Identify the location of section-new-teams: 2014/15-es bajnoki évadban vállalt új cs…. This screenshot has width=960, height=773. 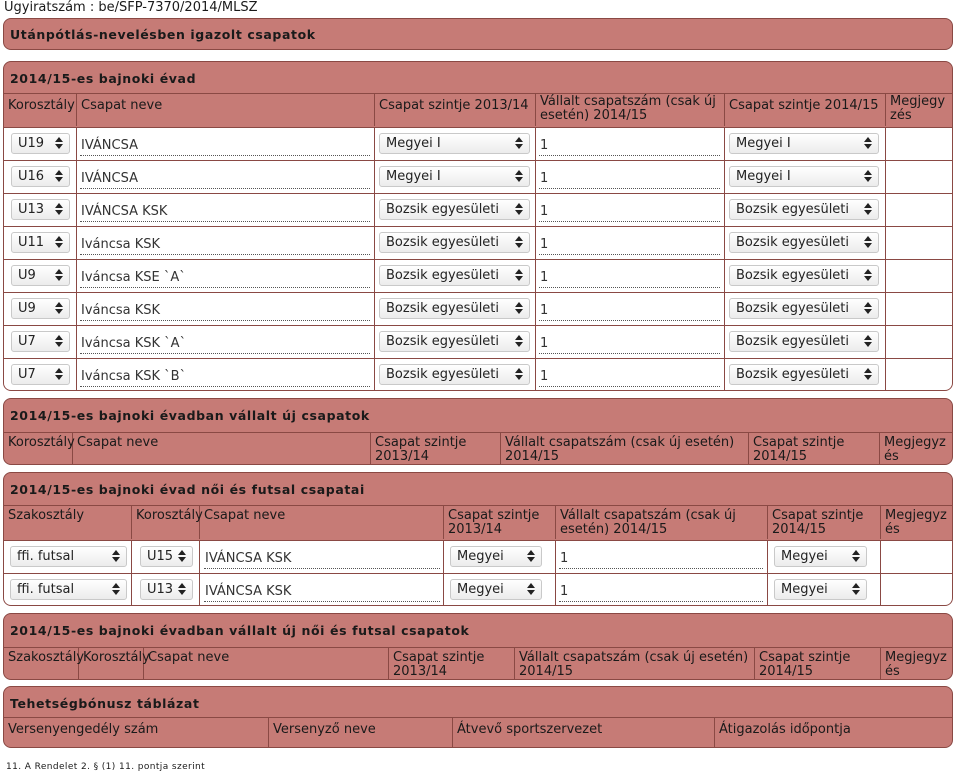
(478, 431).